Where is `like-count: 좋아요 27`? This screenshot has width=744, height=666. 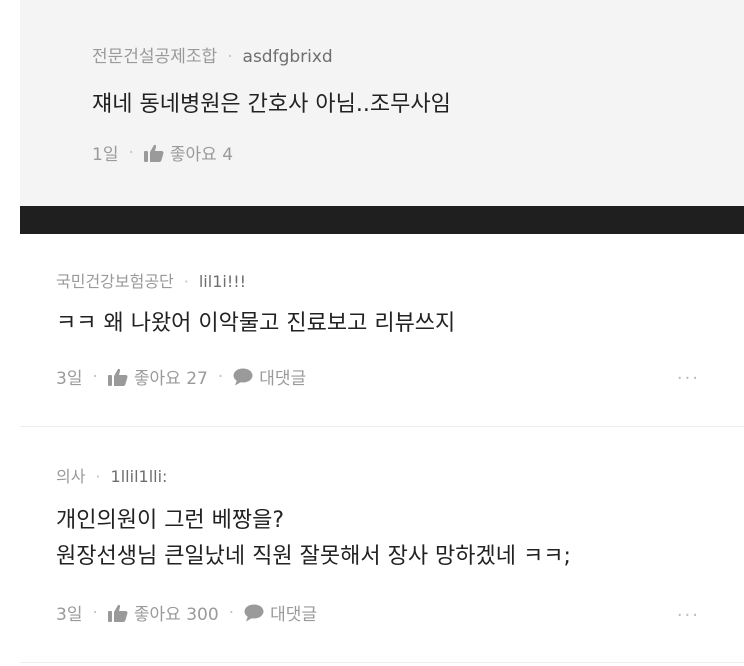 like-count: 좋아요 27 is located at coordinates (170, 379).